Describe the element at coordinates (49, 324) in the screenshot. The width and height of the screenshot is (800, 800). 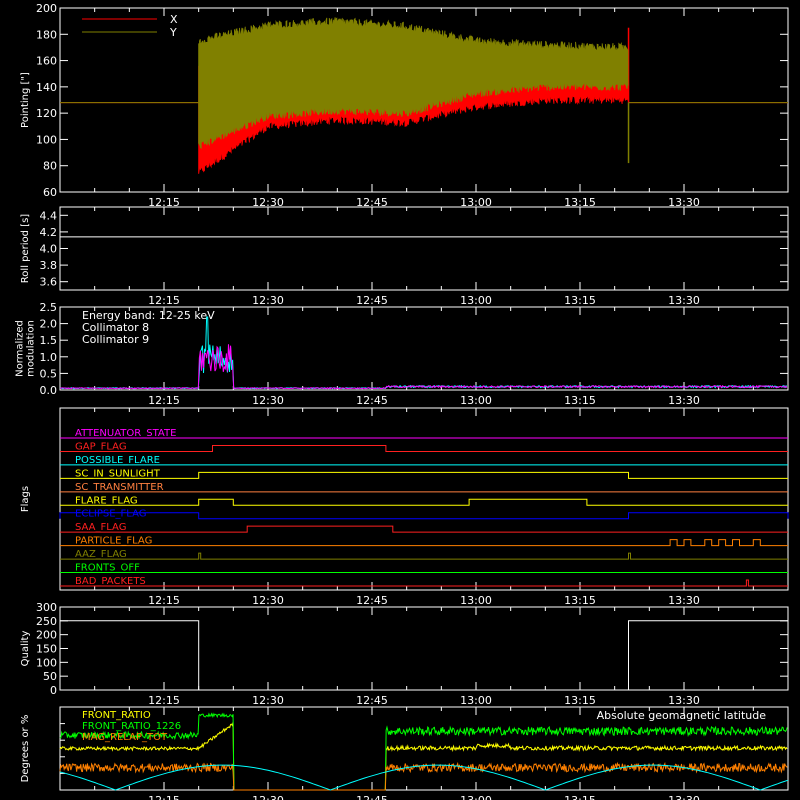
I see `panel-2-ytick-label: 2.0` at that location.